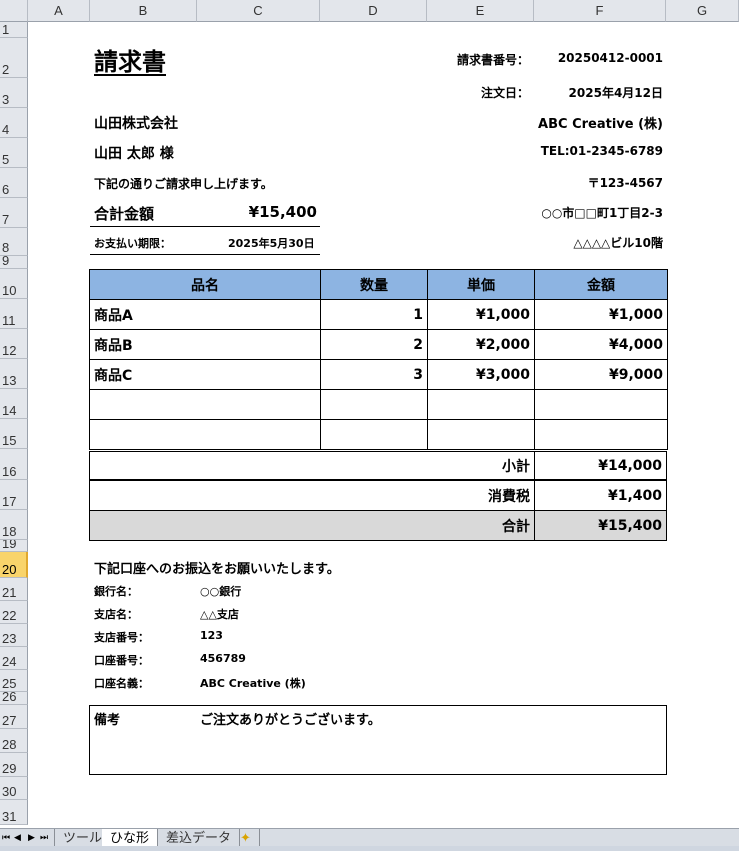 The image size is (739, 851). Describe the element at coordinates (14, 495) in the screenshot. I see `row-header-17: 17` at that location.